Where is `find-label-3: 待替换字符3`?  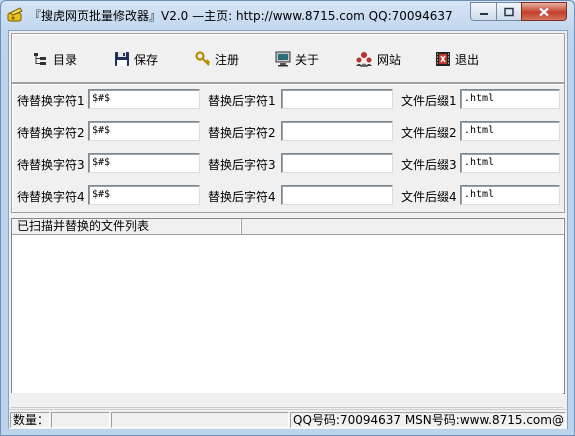
find-label-3: 待替换字符3 is located at coordinates (51, 165).